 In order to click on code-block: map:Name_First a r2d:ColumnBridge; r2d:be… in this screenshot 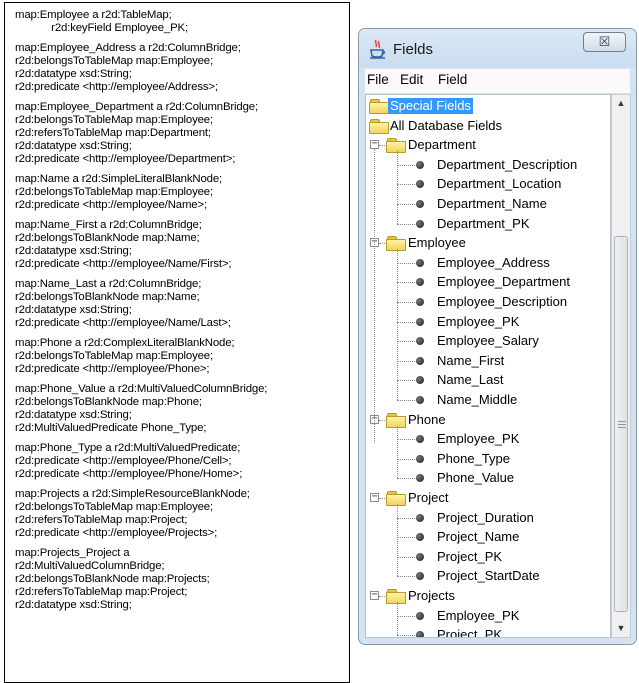, I will do `click(182, 245)`.